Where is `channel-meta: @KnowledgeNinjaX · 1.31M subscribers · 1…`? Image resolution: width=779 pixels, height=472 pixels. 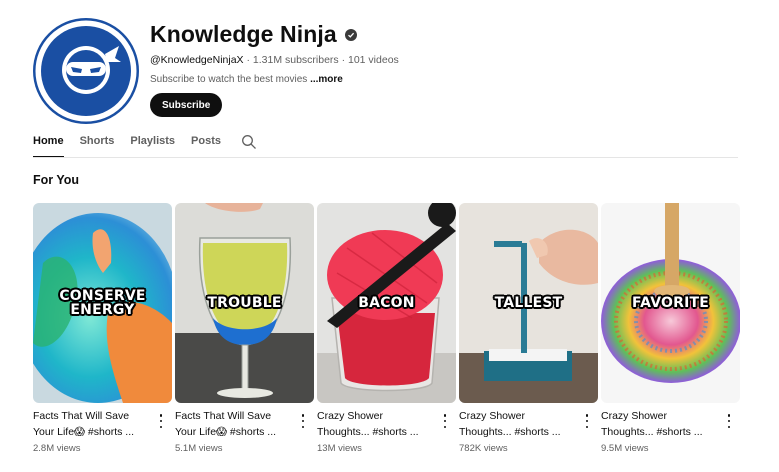
channel-meta: @KnowledgeNinjaX · 1.31M subscribers · 1… is located at coordinates (274, 60).